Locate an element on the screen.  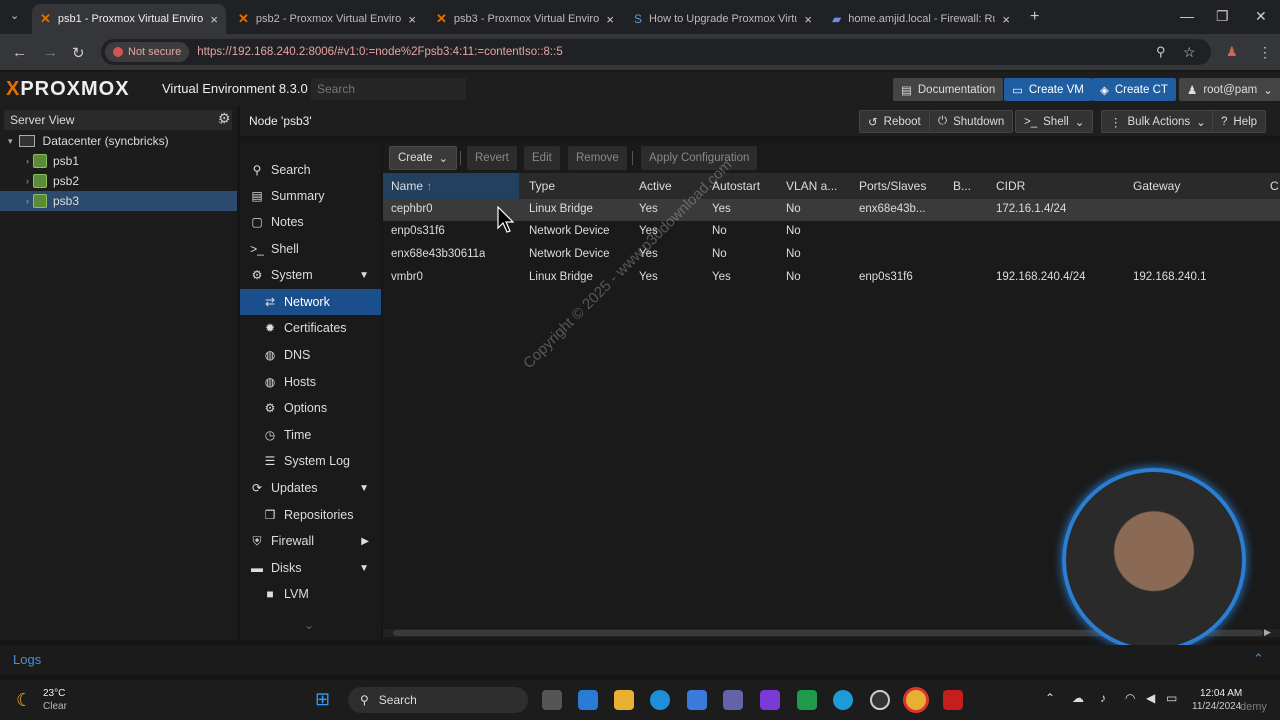
edge-icon is located at coordinates (660, 700).